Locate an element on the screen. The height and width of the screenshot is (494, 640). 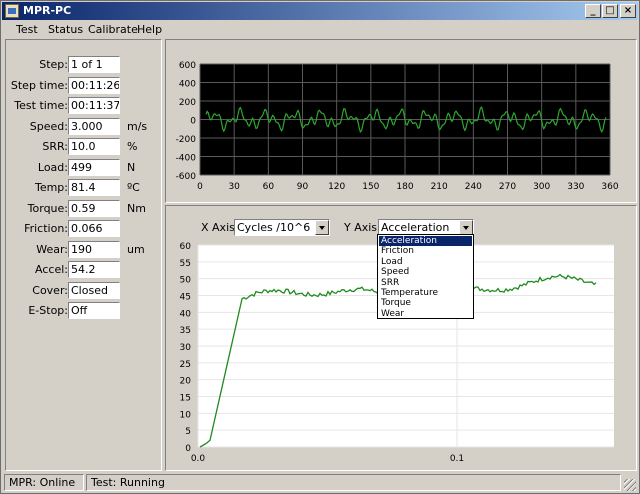
field-row: Test time: 00:11:37 is located at coordinates (84, 105).